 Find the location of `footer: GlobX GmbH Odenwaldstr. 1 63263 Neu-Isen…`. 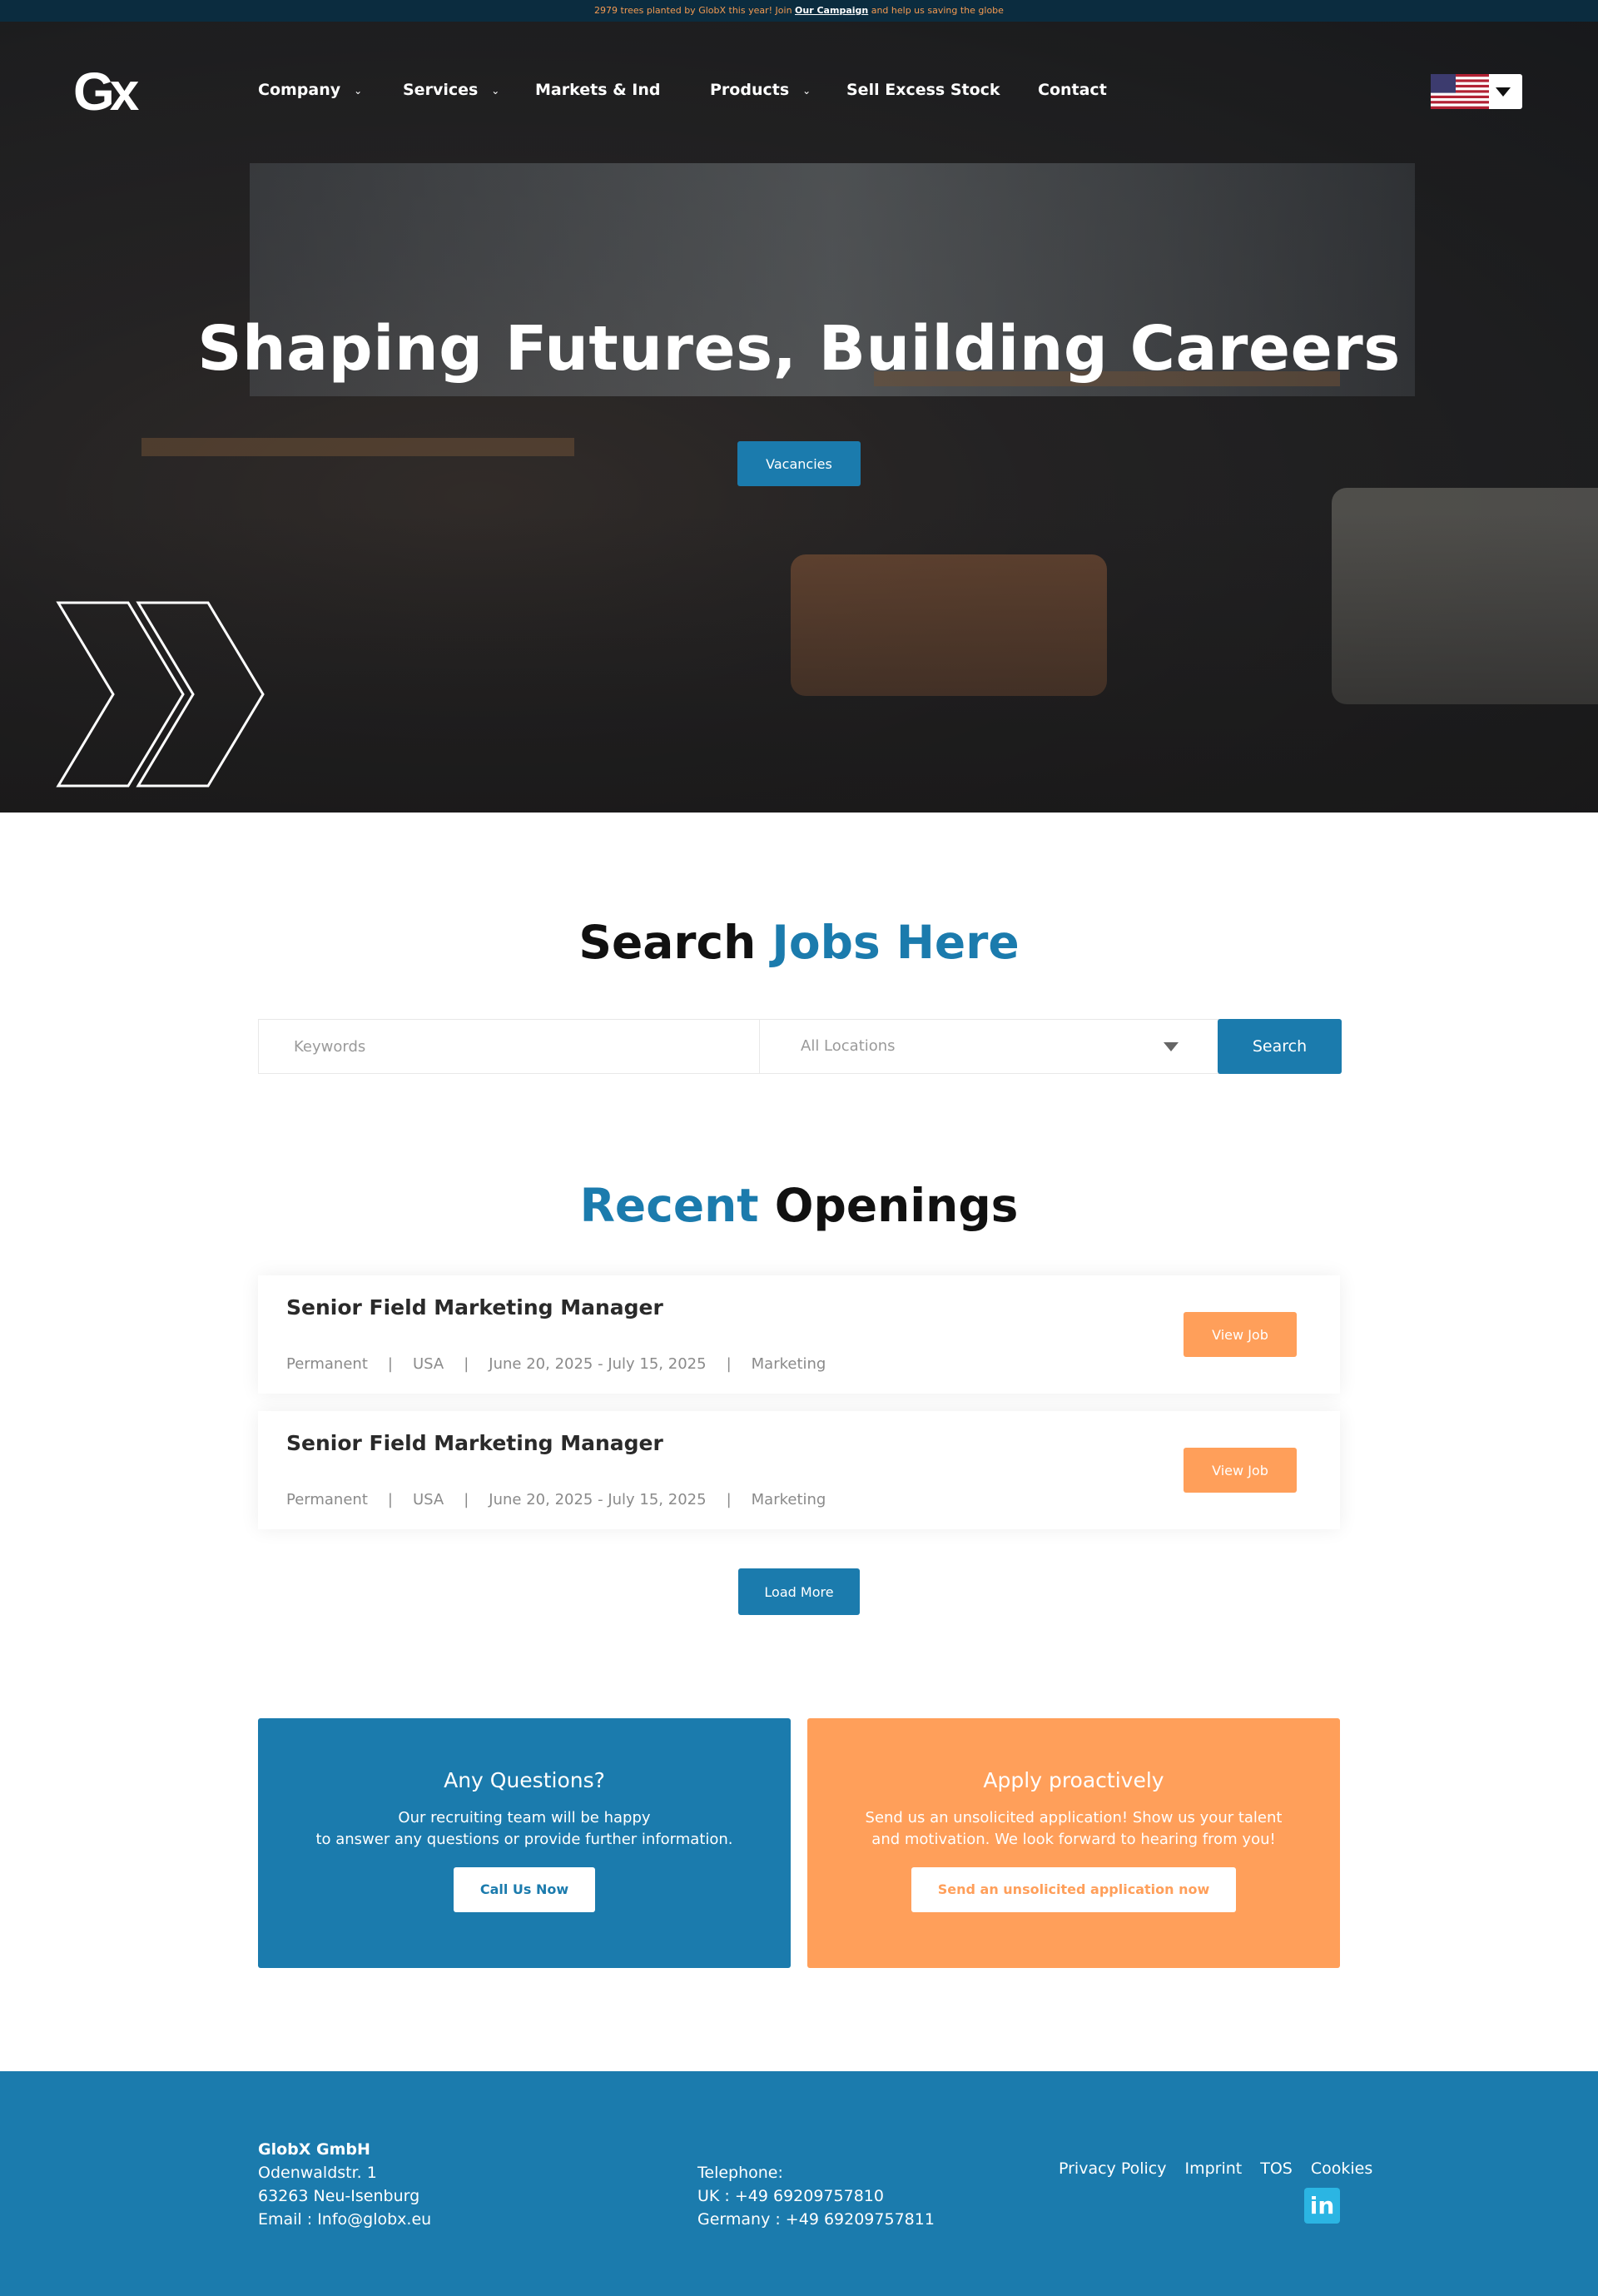

footer: GlobX GmbH Odenwaldstr. 1 63263 Neu-Isen… is located at coordinates (799, 2183).